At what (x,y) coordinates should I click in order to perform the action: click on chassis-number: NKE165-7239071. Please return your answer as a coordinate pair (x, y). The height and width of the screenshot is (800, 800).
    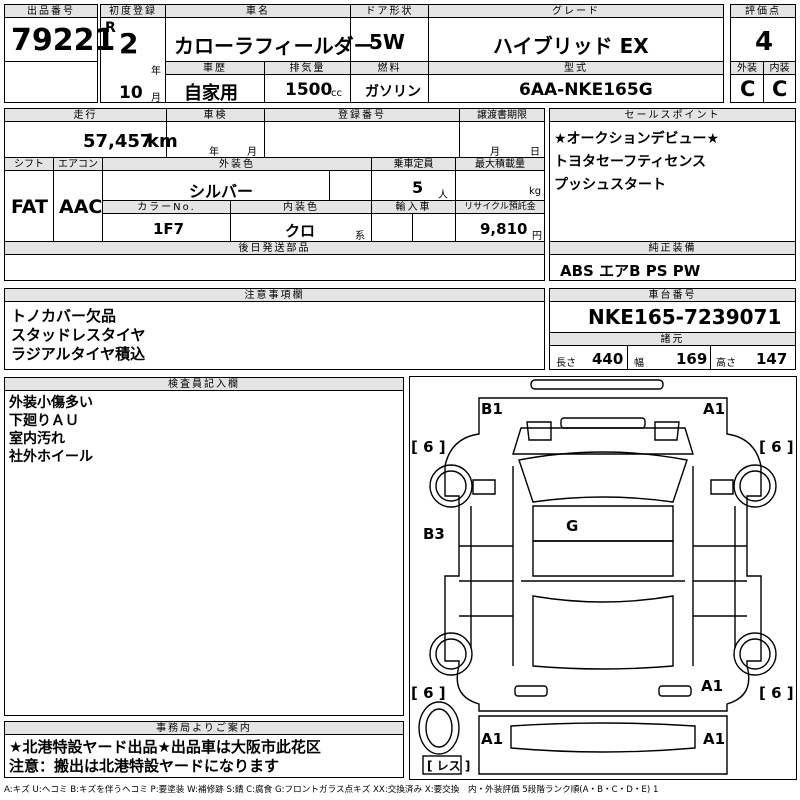
    Looking at the image, I should click on (685, 317).